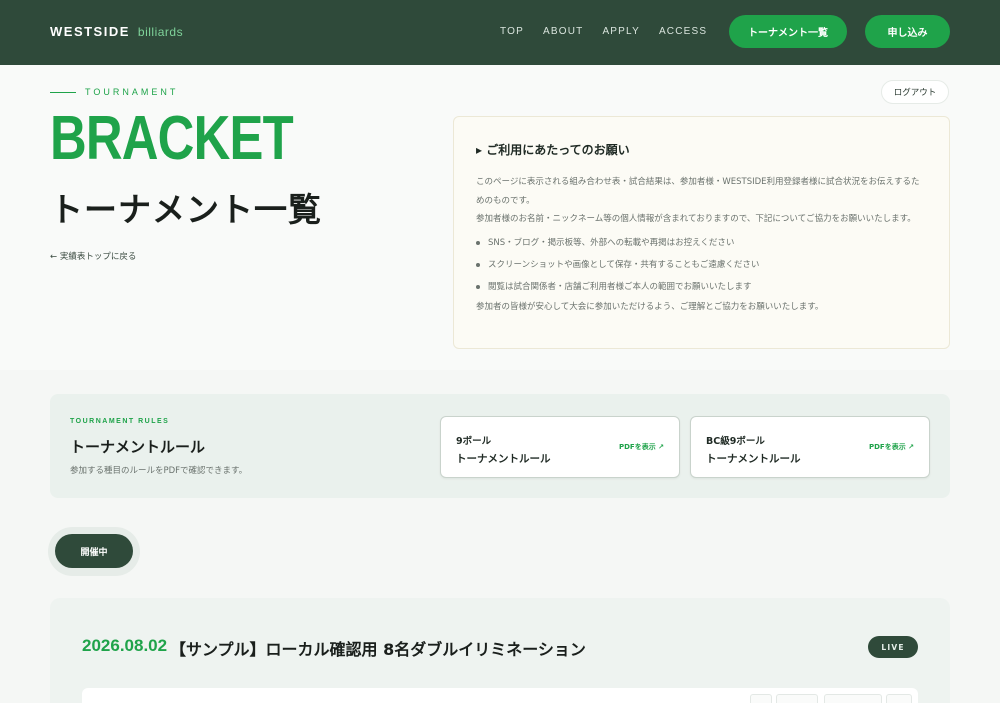 The height and width of the screenshot is (703, 1000). What do you see at coordinates (893, 647) in the screenshot?
I see `live-badge: LIVE` at bounding box center [893, 647].